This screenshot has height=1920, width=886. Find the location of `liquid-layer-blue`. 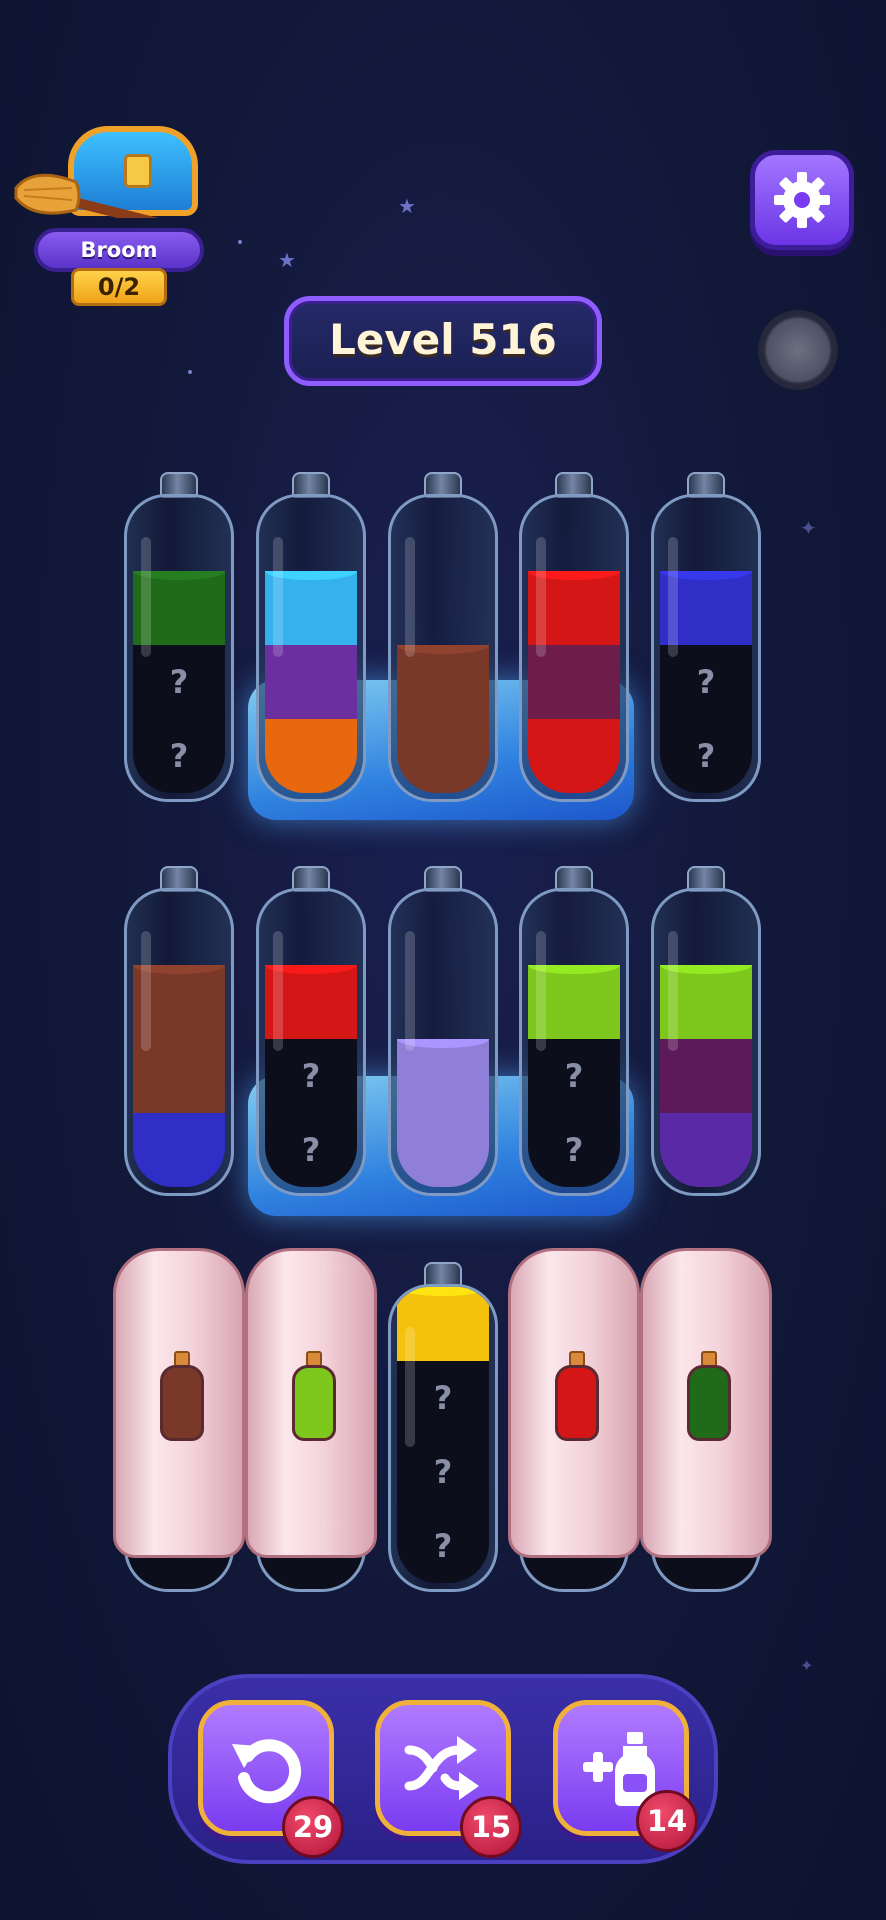

liquid-layer-blue is located at coordinates (179, 1150).